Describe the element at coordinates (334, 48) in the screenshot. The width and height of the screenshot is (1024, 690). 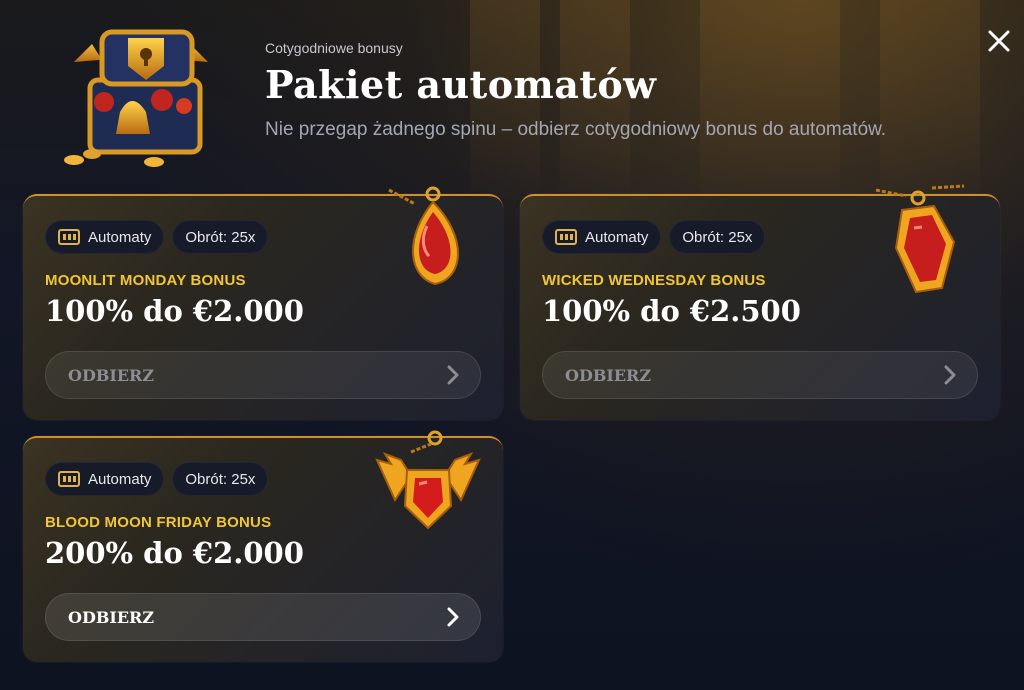
I see `eyebrow-label: Cotygodniowe bonusy` at that location.